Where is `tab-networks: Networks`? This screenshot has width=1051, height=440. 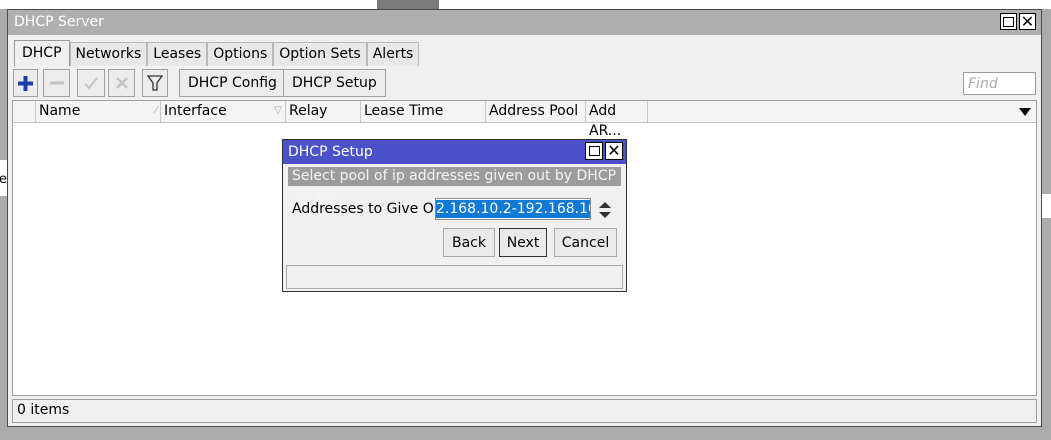 tab-networks: Networks is located at coordinates (108, 54).